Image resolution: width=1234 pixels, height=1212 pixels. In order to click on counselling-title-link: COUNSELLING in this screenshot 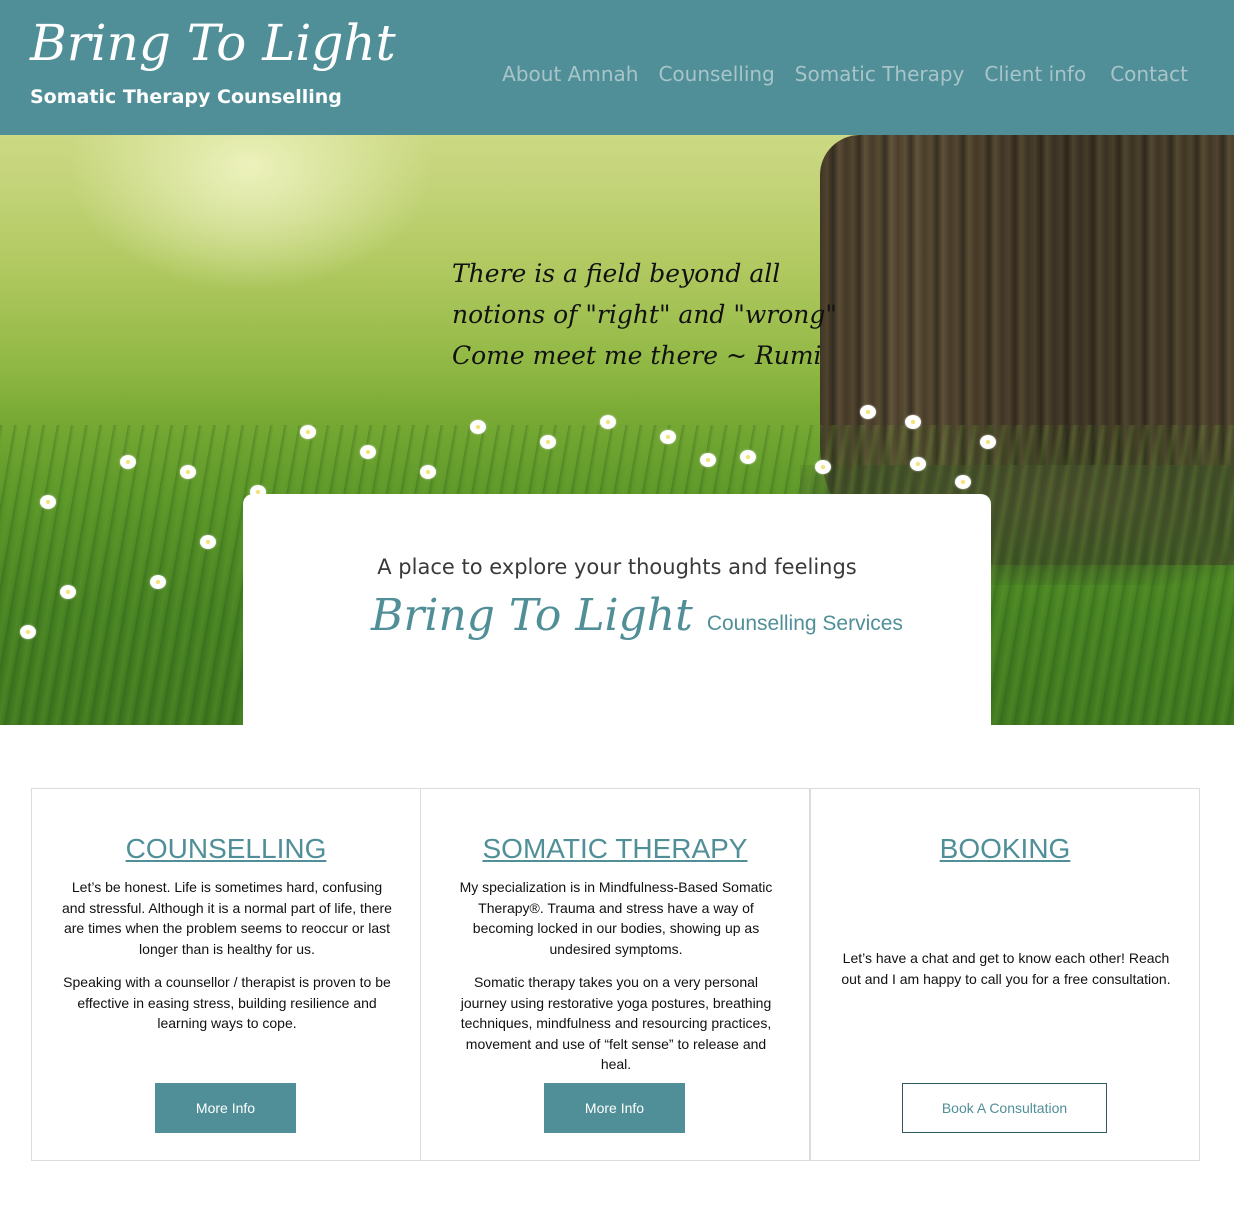, I will do `click(226, 849)`.